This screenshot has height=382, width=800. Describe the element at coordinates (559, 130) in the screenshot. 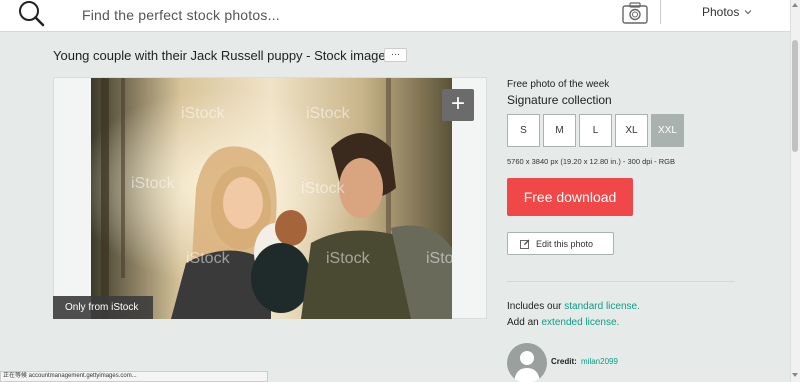

I see `size-option-m: M` at that location.